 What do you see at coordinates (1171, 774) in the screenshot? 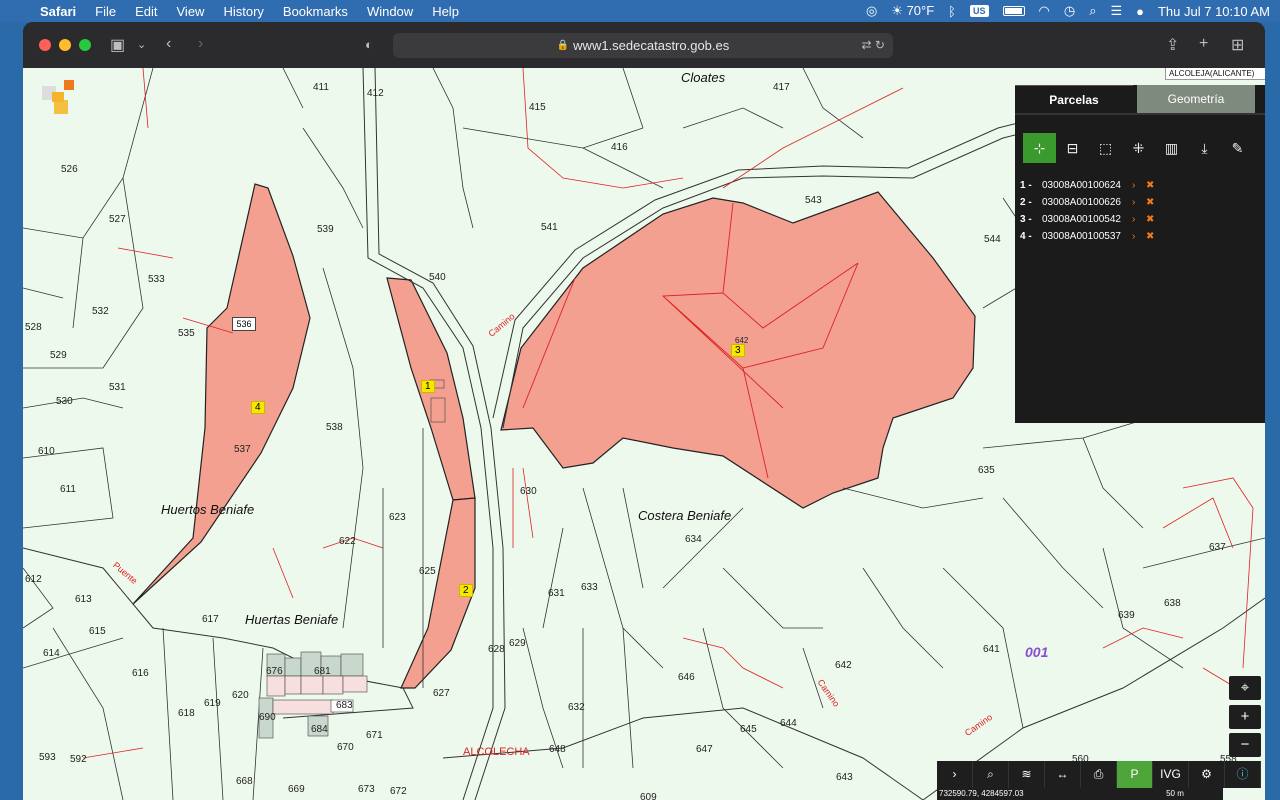
I see `ivg-button: IVG` at bounding box center [1171, 774].